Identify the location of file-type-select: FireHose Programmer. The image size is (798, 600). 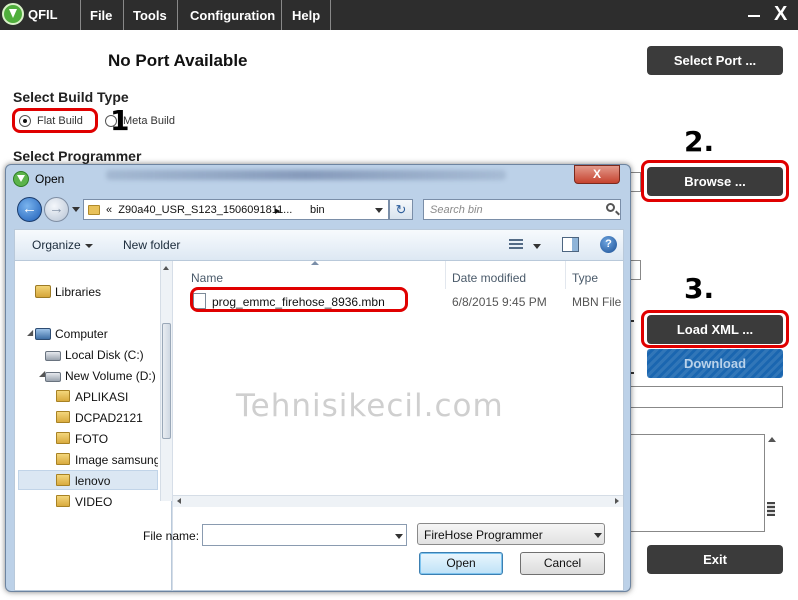
(511, 534).